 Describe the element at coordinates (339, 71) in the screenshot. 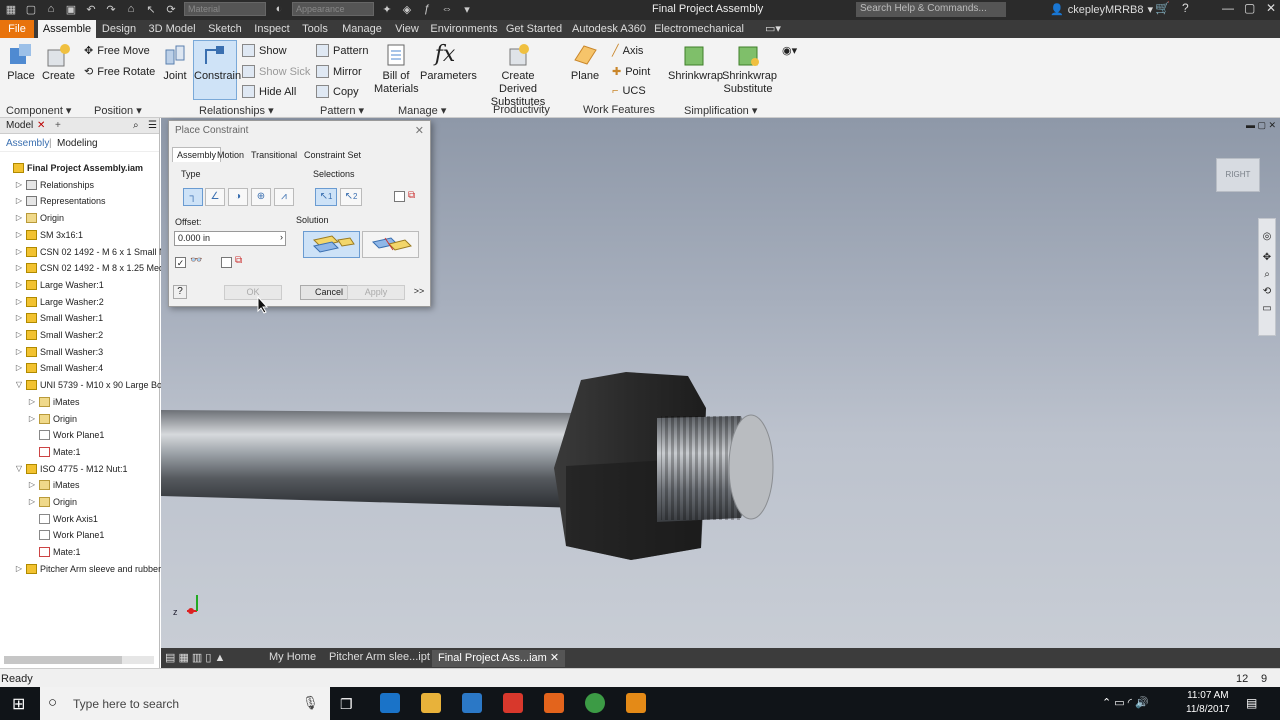

I see `mirror-button: Mirror` at that location.